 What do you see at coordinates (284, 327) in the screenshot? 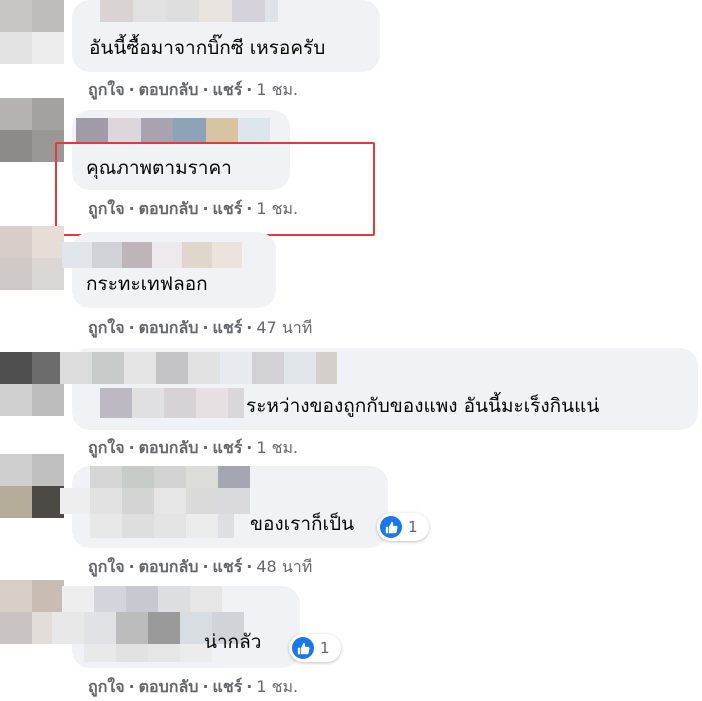
I see `timestamp: 47 นาที` at bounding box center [284, 327].